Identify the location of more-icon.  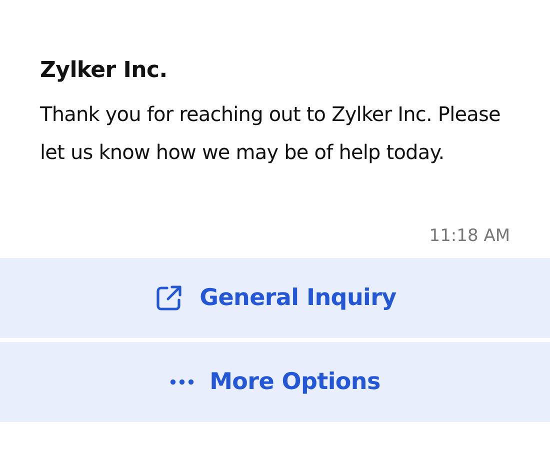
(182, 382).